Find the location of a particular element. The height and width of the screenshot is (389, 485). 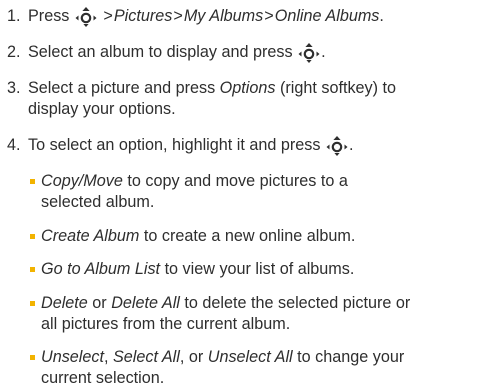

option-connector: or is located at coordinates (99, 303).